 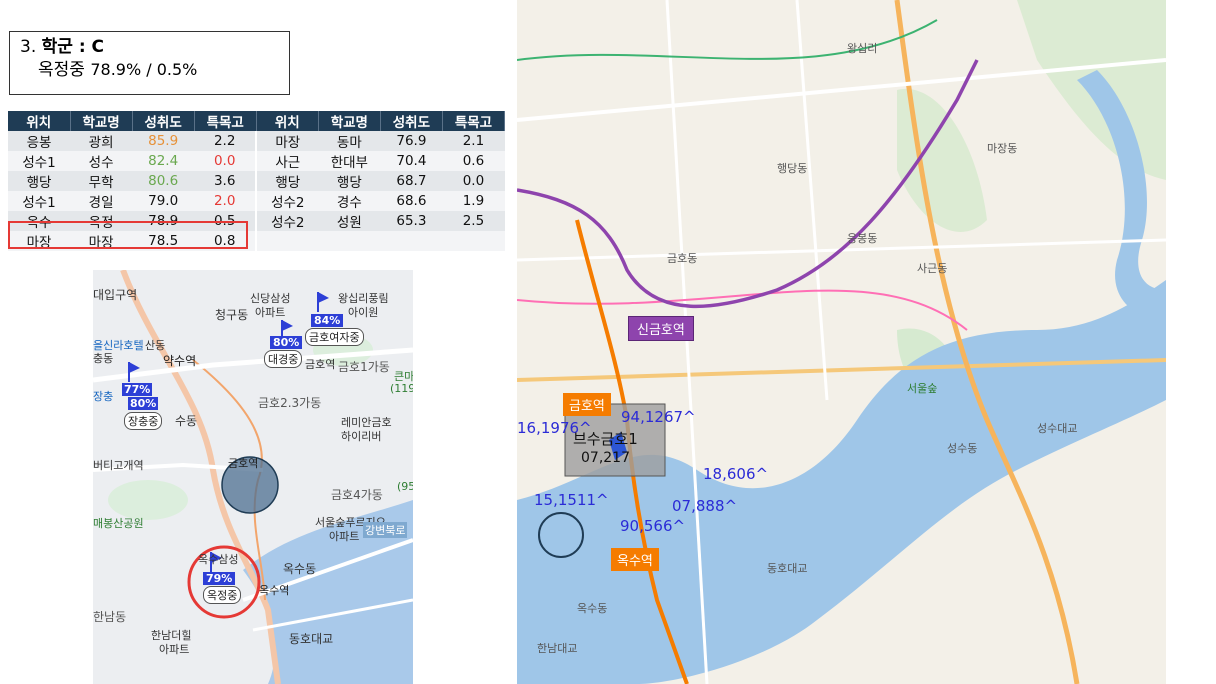 I want to click on map-number-label: 94,1267^, so click(x=658, y=417).